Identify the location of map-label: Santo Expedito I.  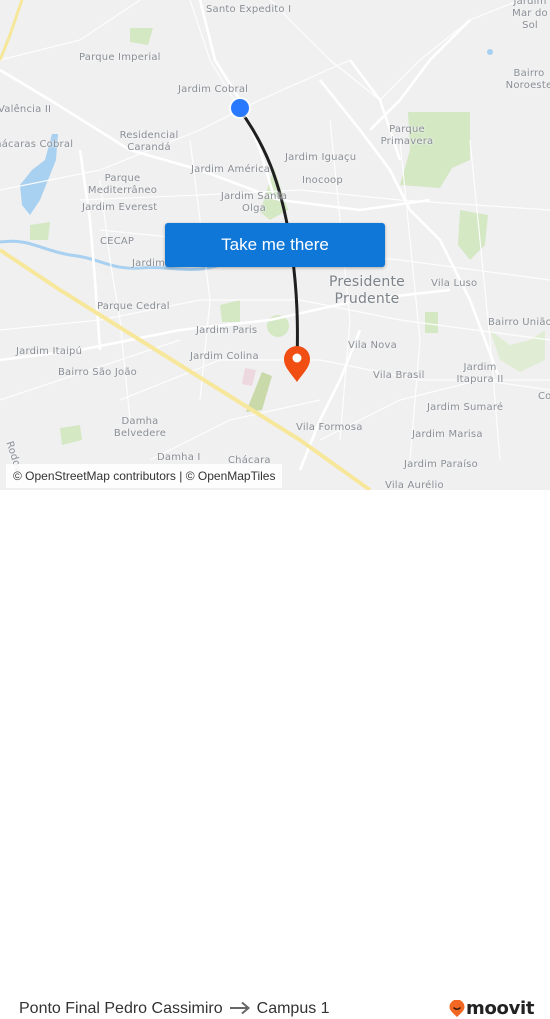
(249, 9).